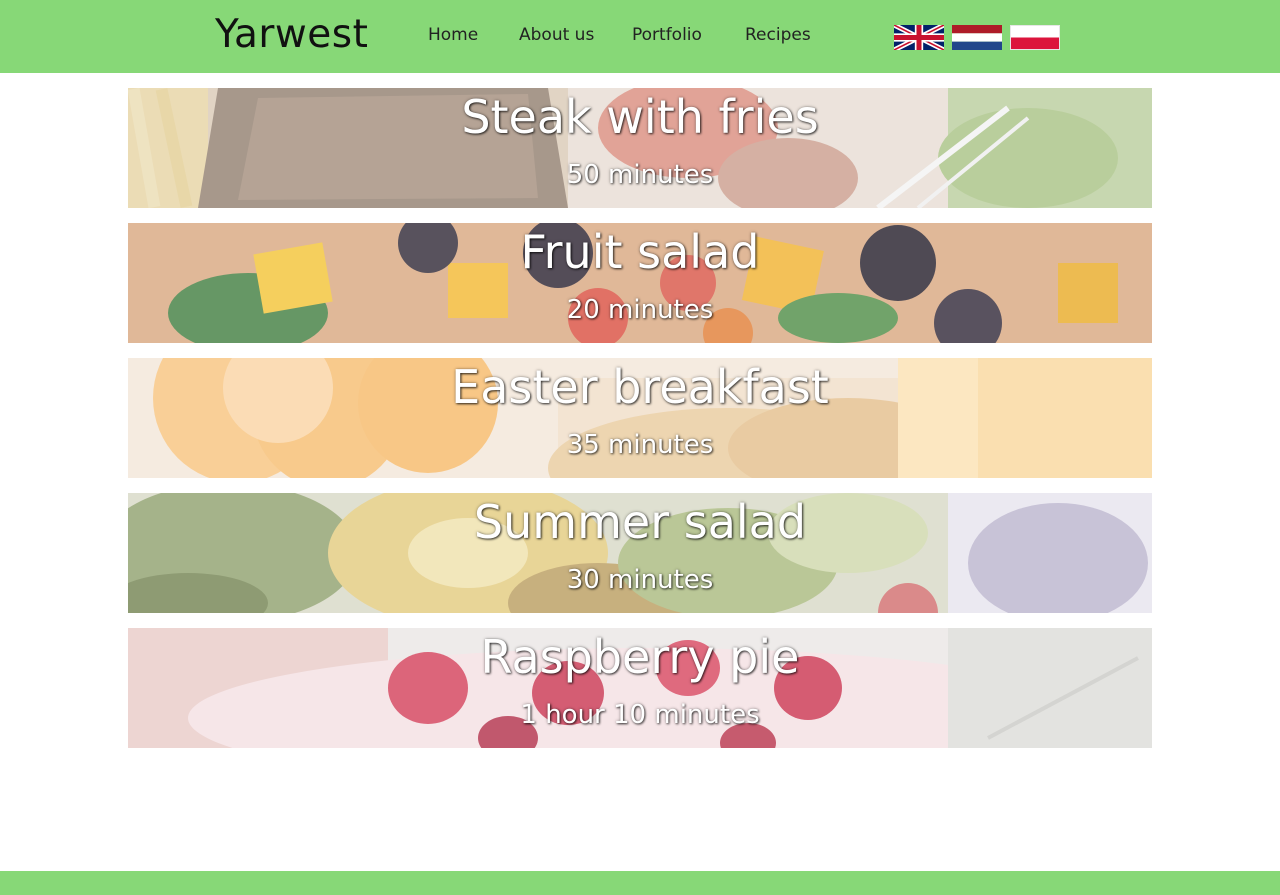 This screenshot has width=1280, height=895. What do you see at coordinates (640, 283) in the screenshot?
I see `recipe-card-fruit-salad: Fruit salad 20 minutes` at bounding box center [640, 283].